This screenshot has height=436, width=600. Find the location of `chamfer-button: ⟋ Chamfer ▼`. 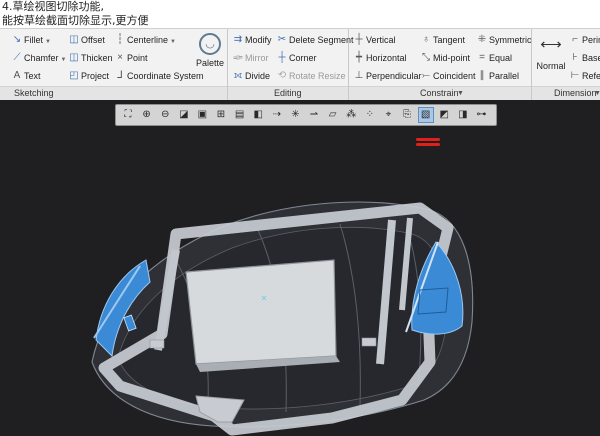

chamfer-button: ⟋ Chamfer ▼ is located at coordinates (38, 58).